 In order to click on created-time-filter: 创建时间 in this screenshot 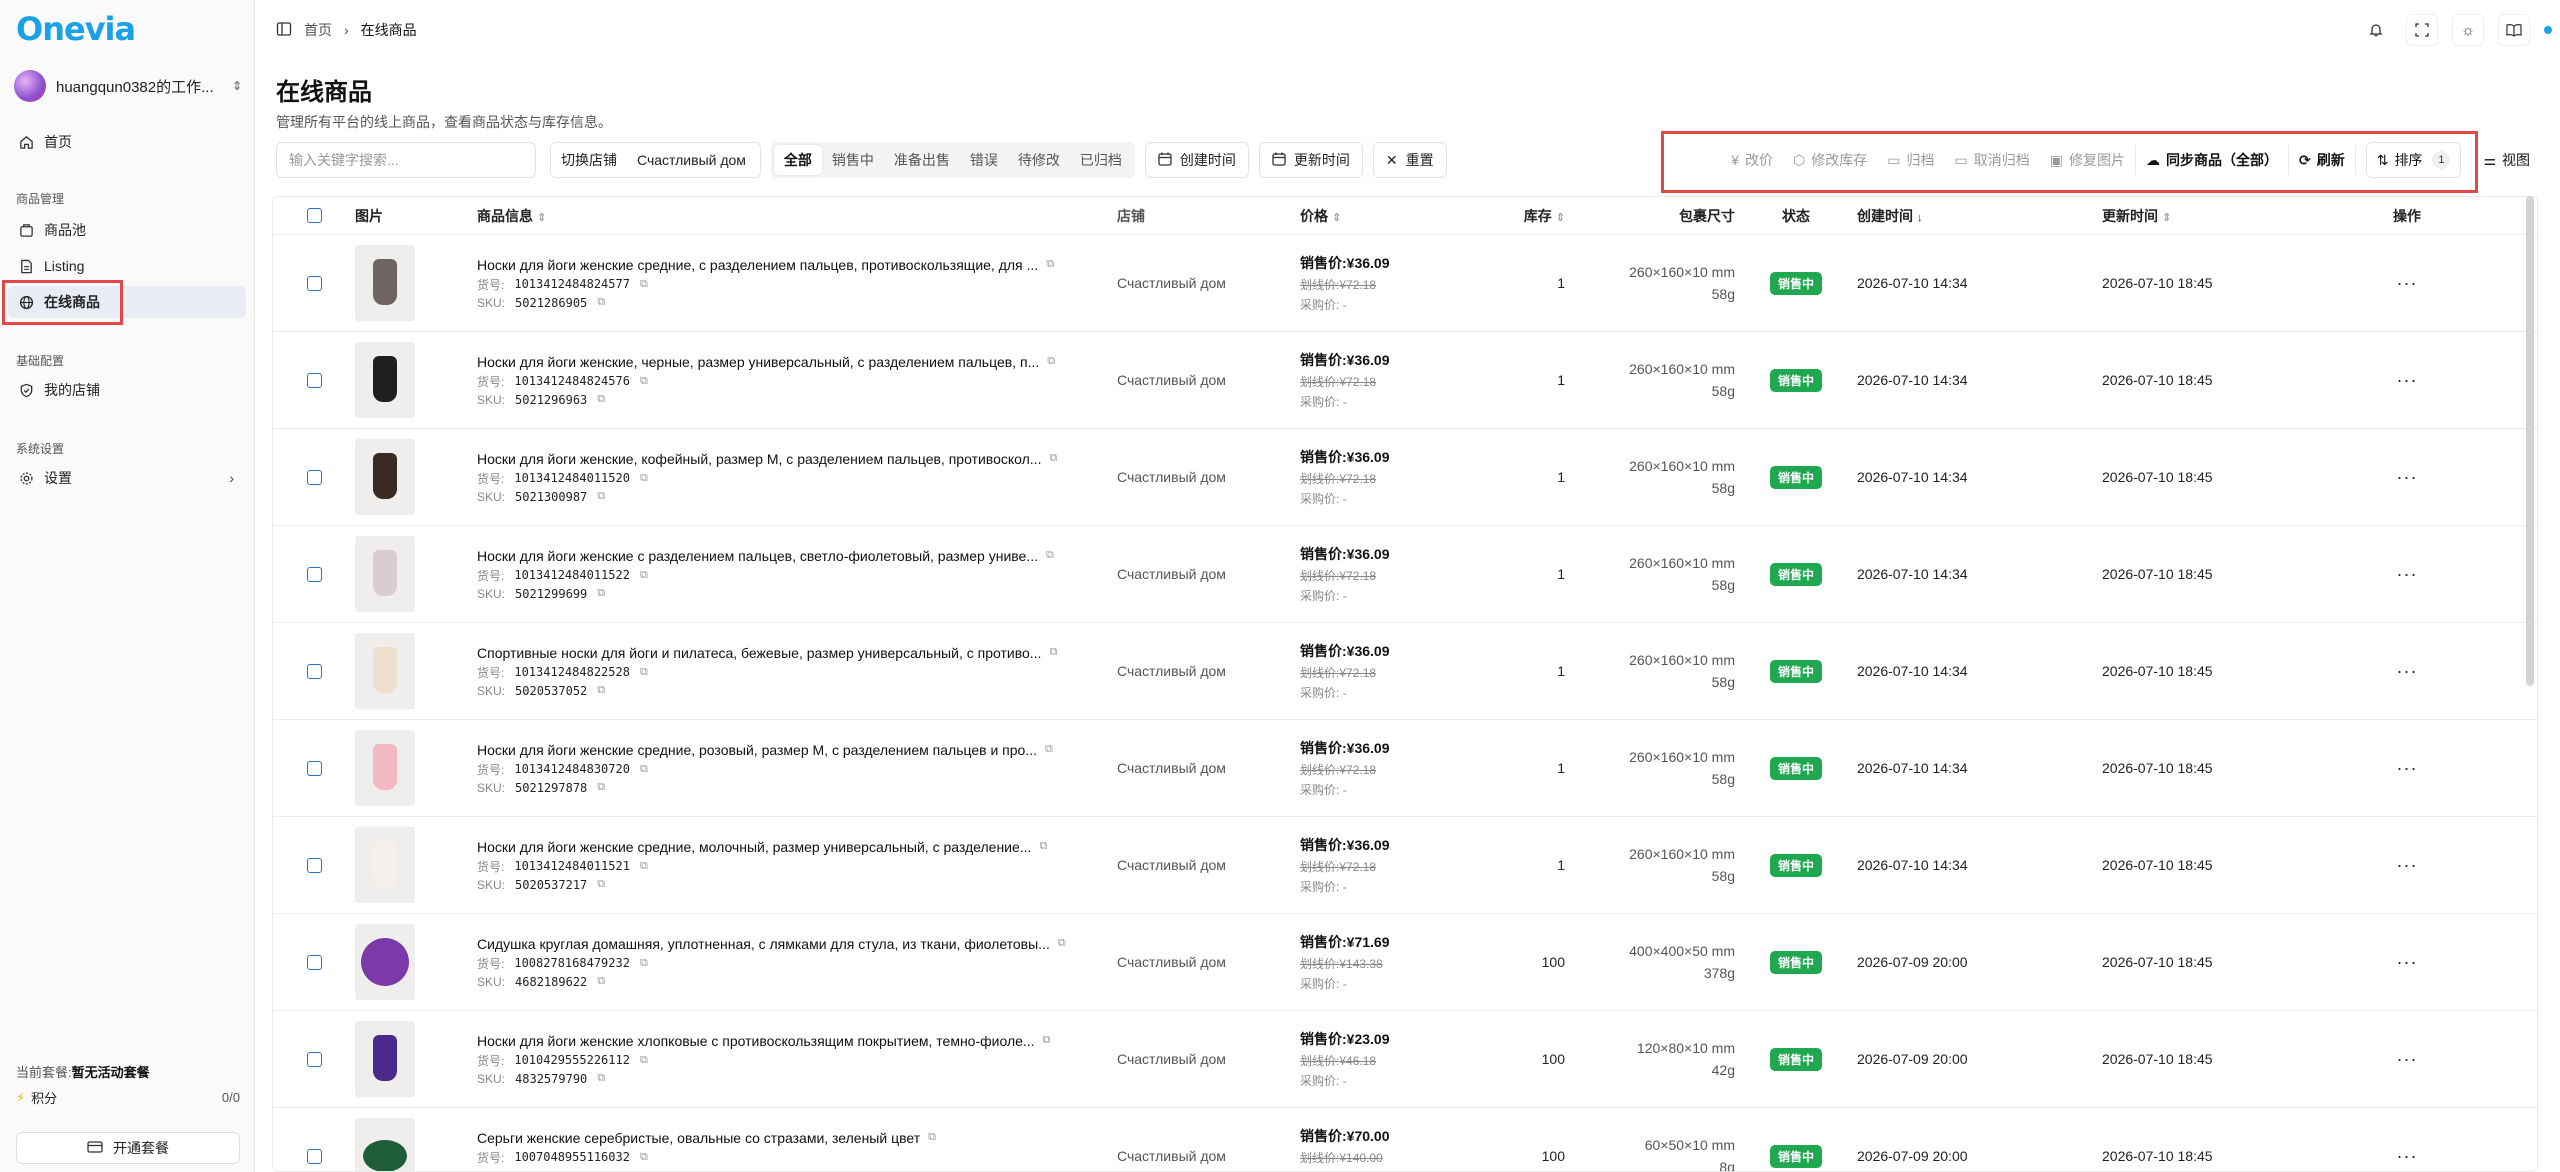, I will do `click(1196, 160)`.